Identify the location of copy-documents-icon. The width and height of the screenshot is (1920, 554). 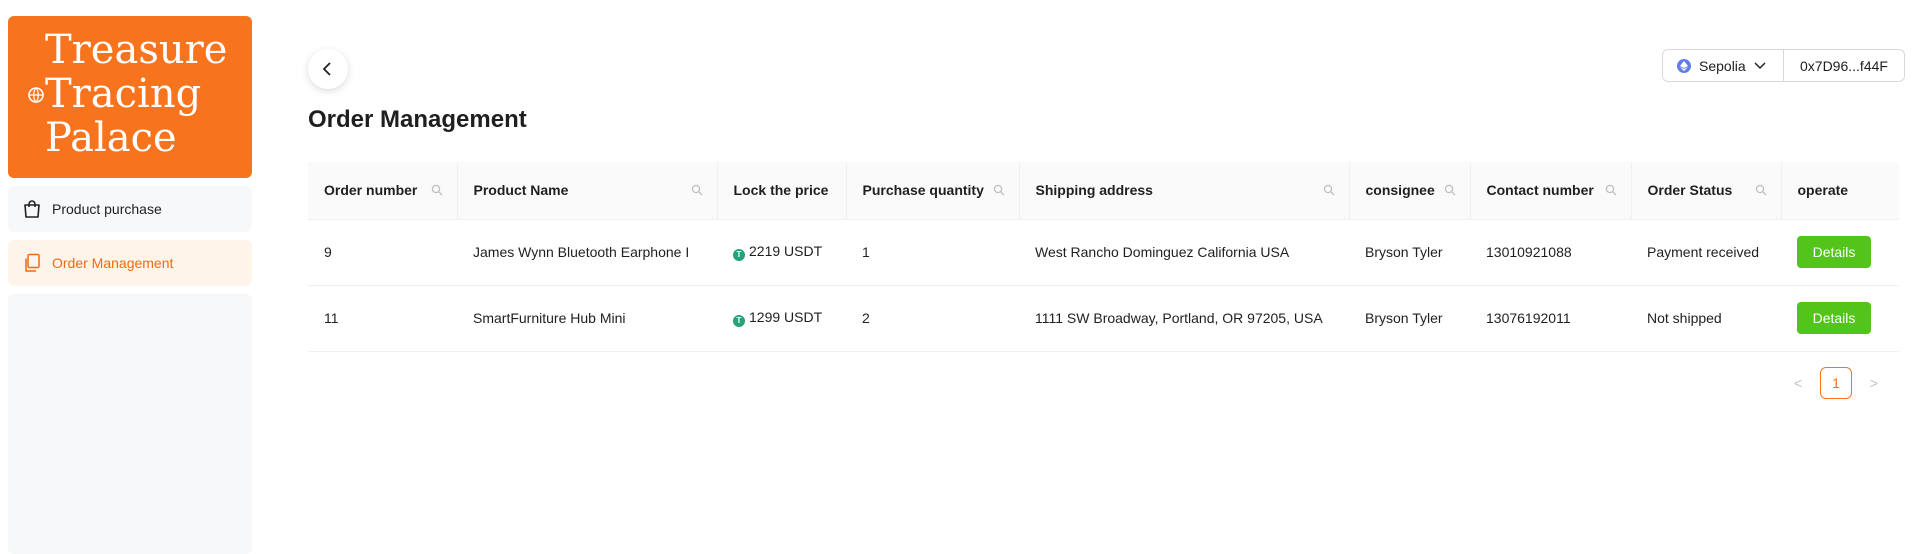
(32, 263).